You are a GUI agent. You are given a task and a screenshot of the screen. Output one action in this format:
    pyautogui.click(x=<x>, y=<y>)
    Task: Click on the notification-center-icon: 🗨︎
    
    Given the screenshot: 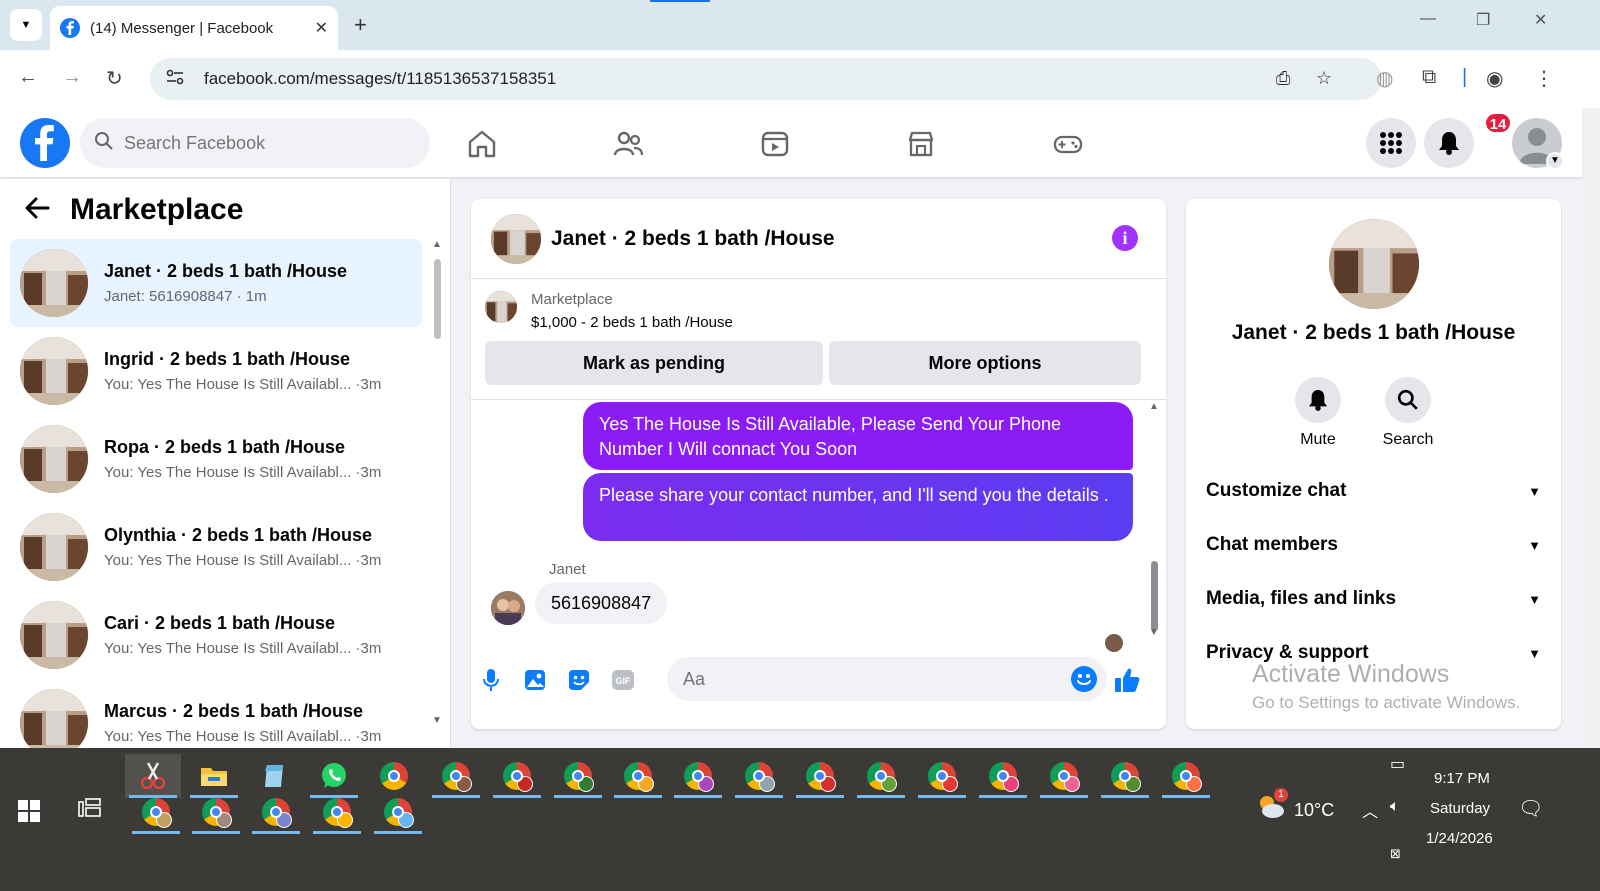 What is the action you would take?
    pyautogui.click(x=1530, y=808)
    